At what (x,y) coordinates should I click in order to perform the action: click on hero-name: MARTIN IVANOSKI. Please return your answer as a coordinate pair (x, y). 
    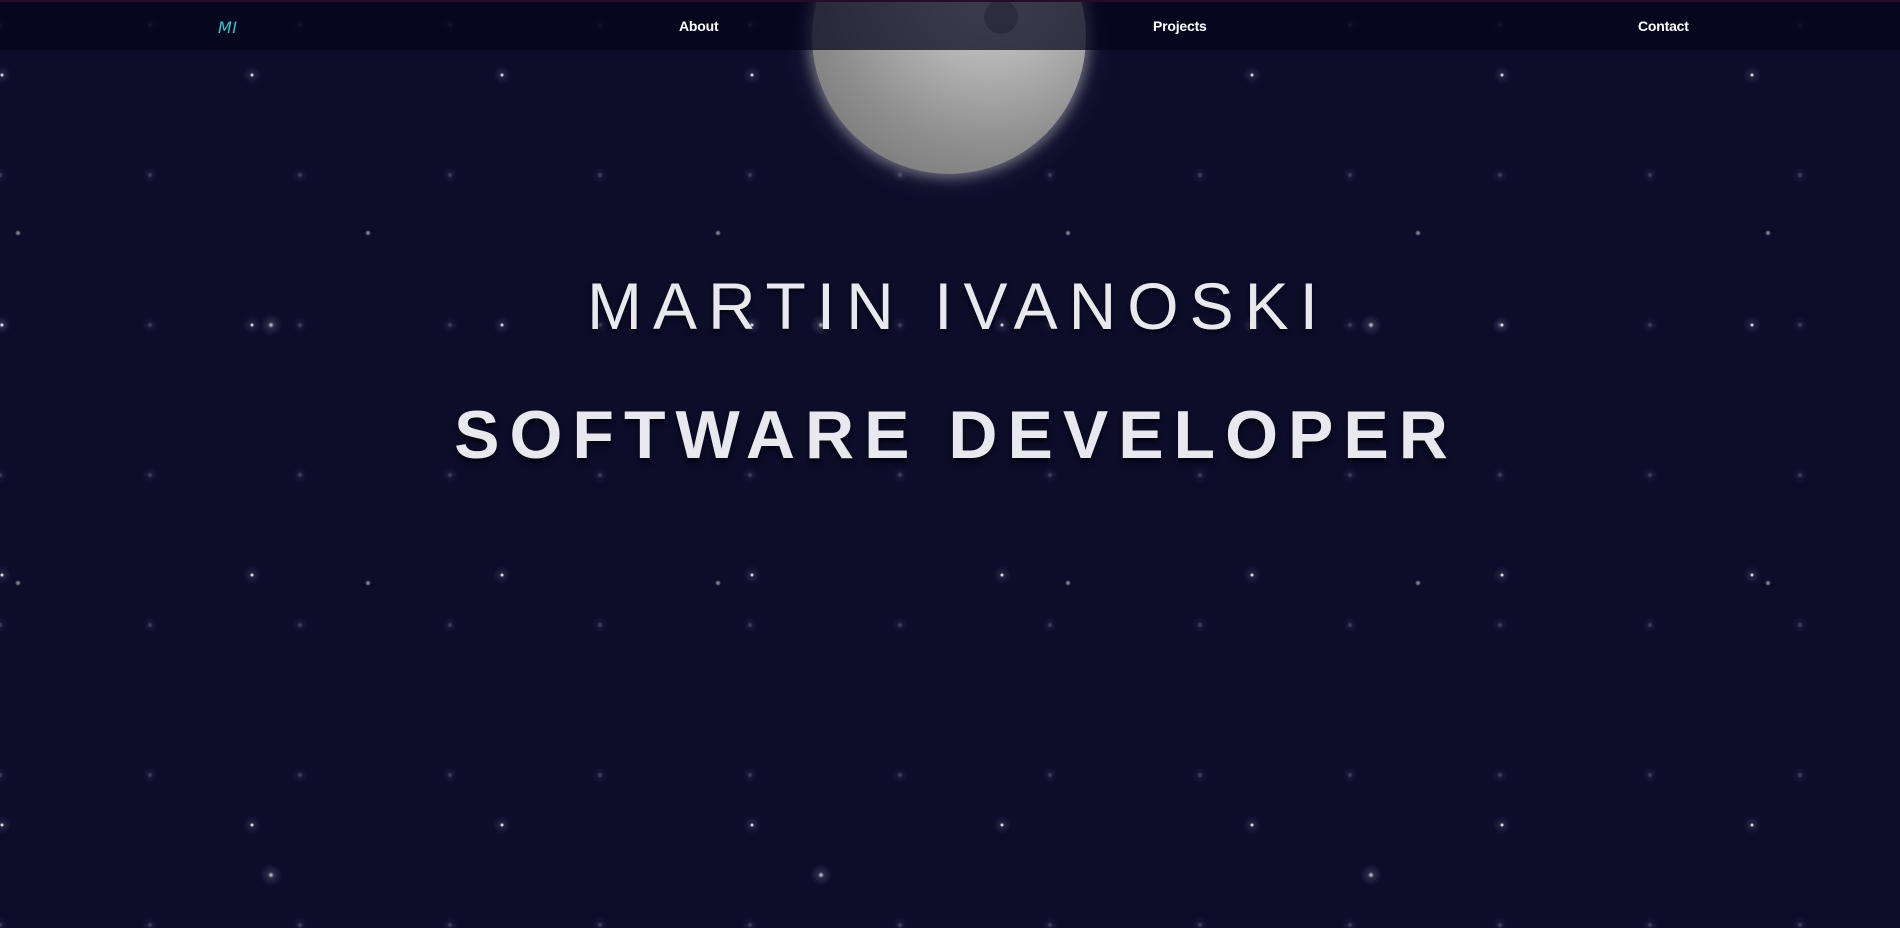
    Looking at the image, I should click on (958, 306).